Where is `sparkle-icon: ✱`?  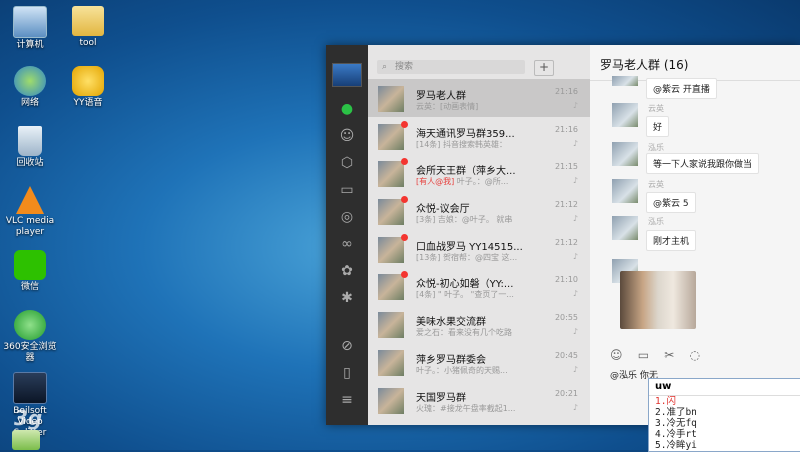
sparkle-icon: ✱ is located at coordinates (347, 298).